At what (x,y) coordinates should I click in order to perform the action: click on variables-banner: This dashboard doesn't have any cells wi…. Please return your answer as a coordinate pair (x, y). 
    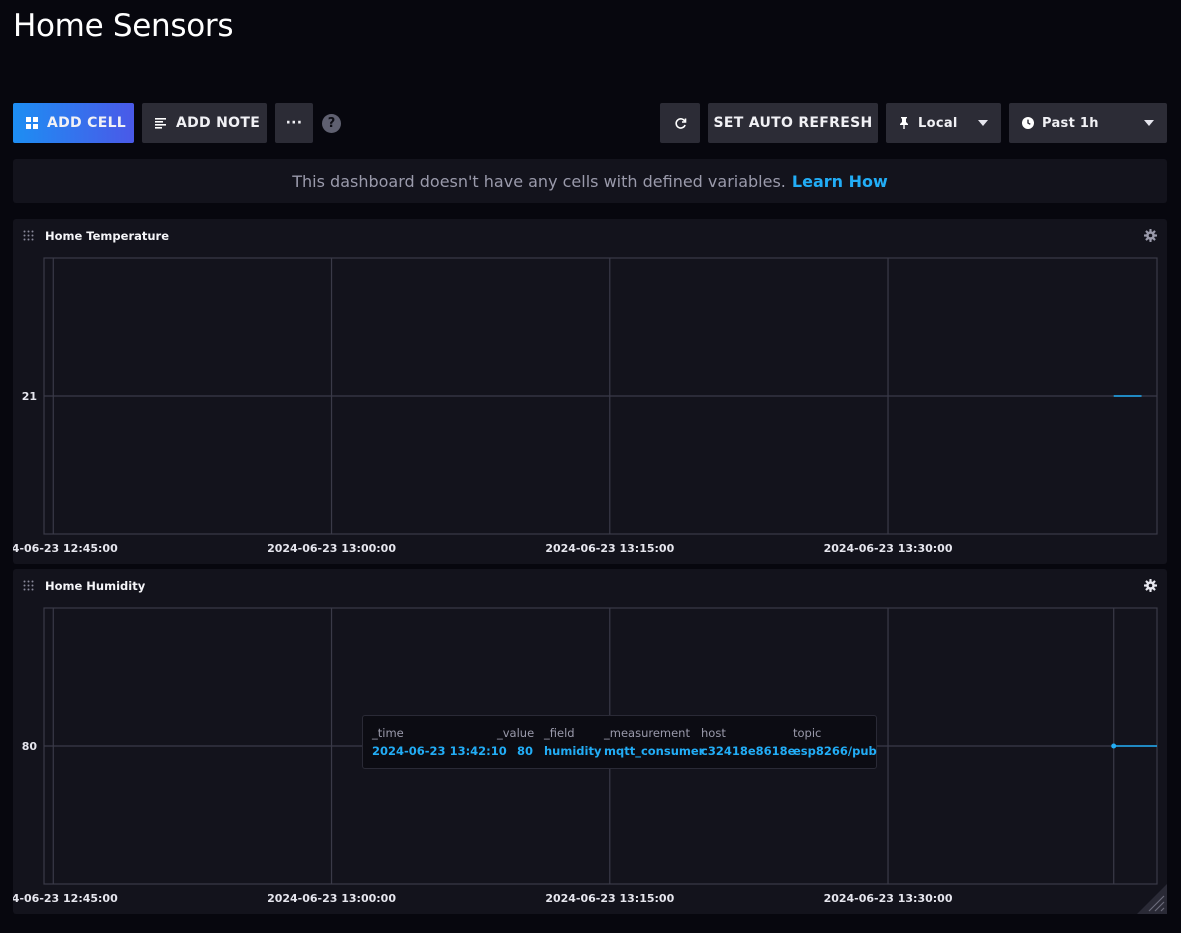
    Looking at the image, I should click on (590, 181).